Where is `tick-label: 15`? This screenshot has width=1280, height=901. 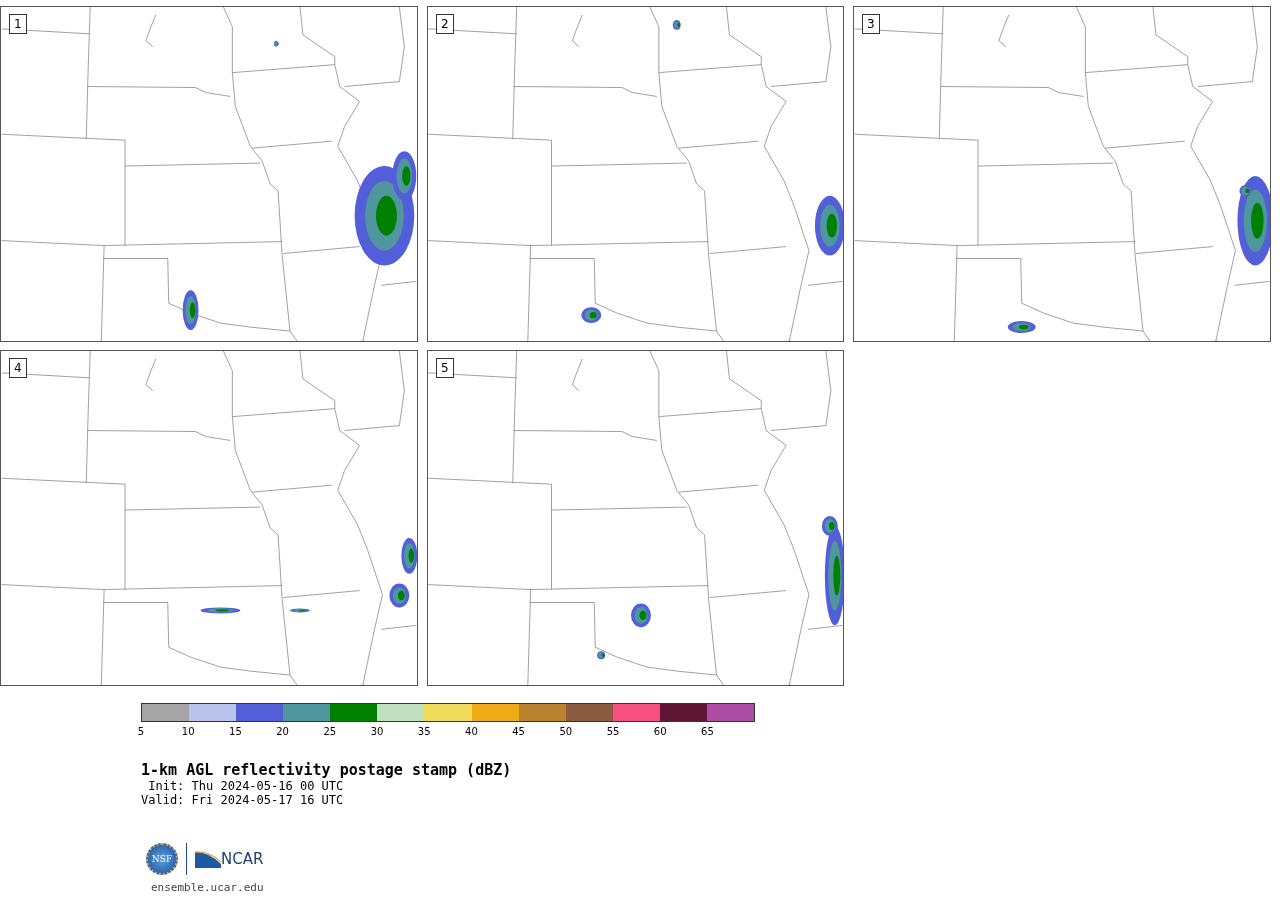
tick-label: 15 is located at coordinates (235, 731).